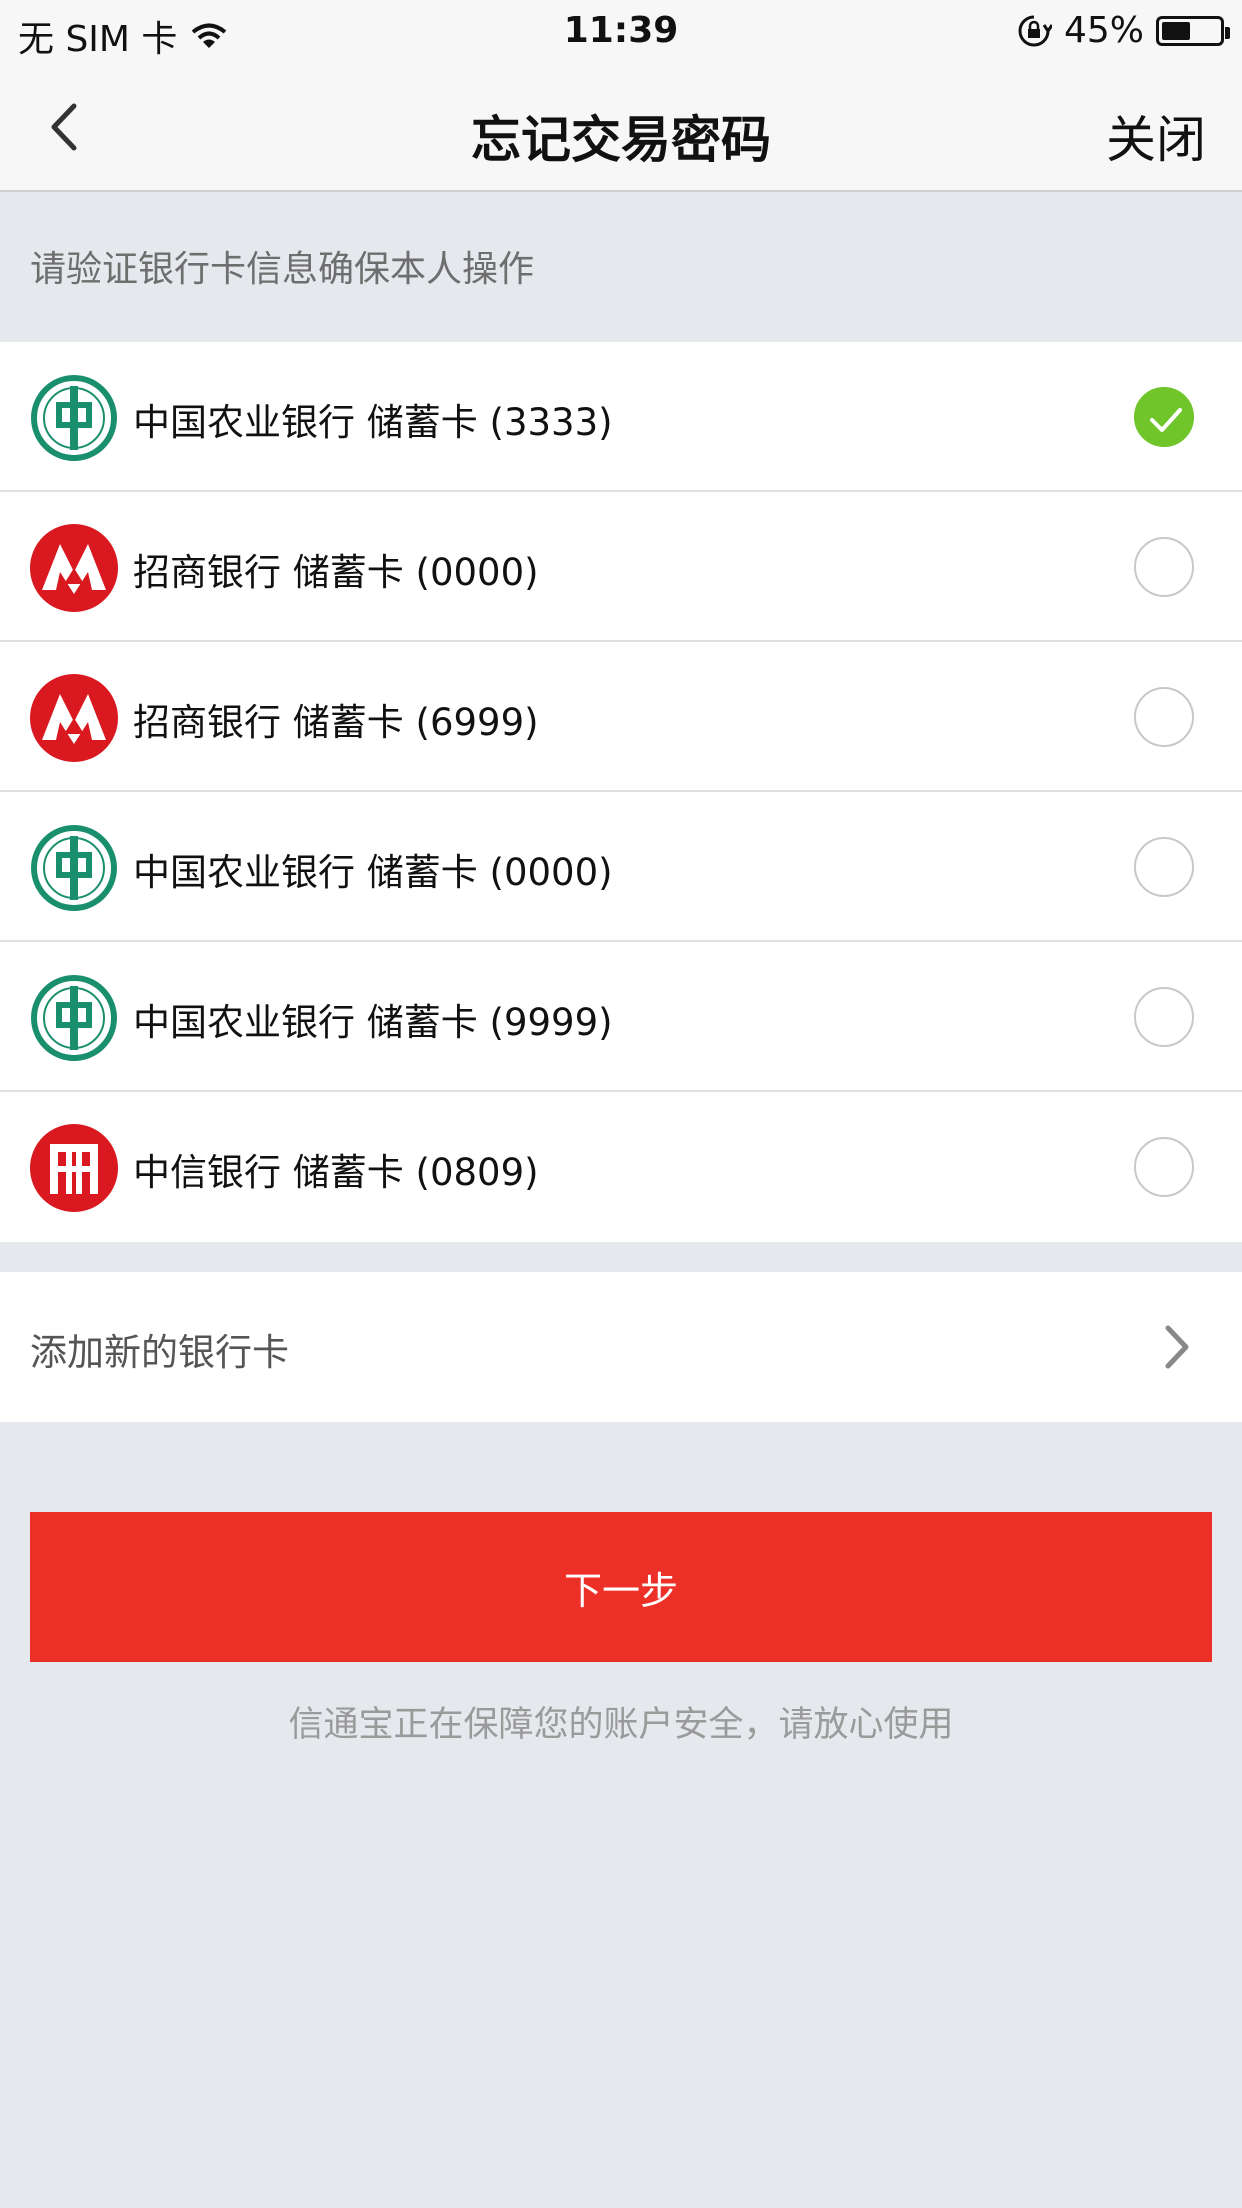 This screenshot has height=2208, width=1242. What do you see at coordinates (621, 867) in the screenshot?
I see `bank-card-row: 中国农业银行 储蓄卡 (0000)` at bounding box center [621, 867].